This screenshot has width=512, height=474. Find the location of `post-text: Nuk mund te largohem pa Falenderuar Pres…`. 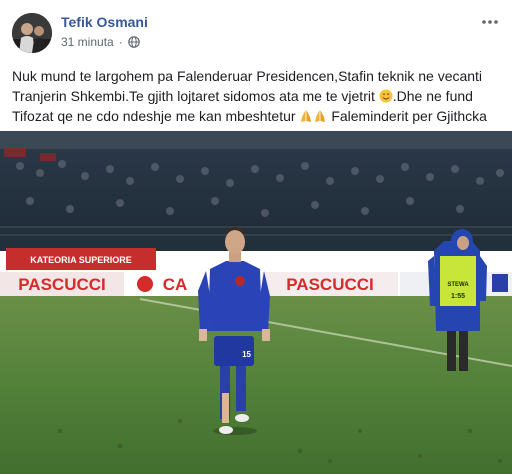

post-text: Nuk mund te largohem pa Falenderuar Pres… is located at coordinates (257, 96).